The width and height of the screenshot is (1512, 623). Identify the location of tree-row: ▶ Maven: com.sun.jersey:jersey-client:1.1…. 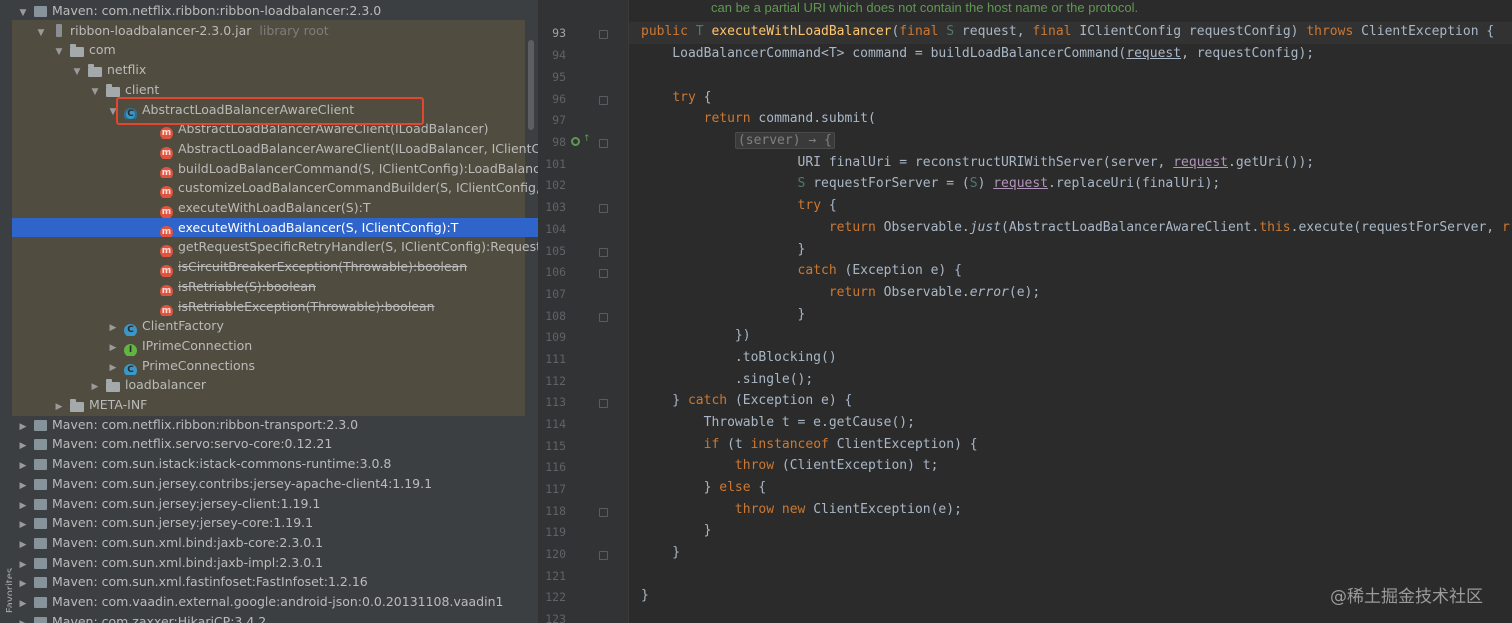
(275, 504).